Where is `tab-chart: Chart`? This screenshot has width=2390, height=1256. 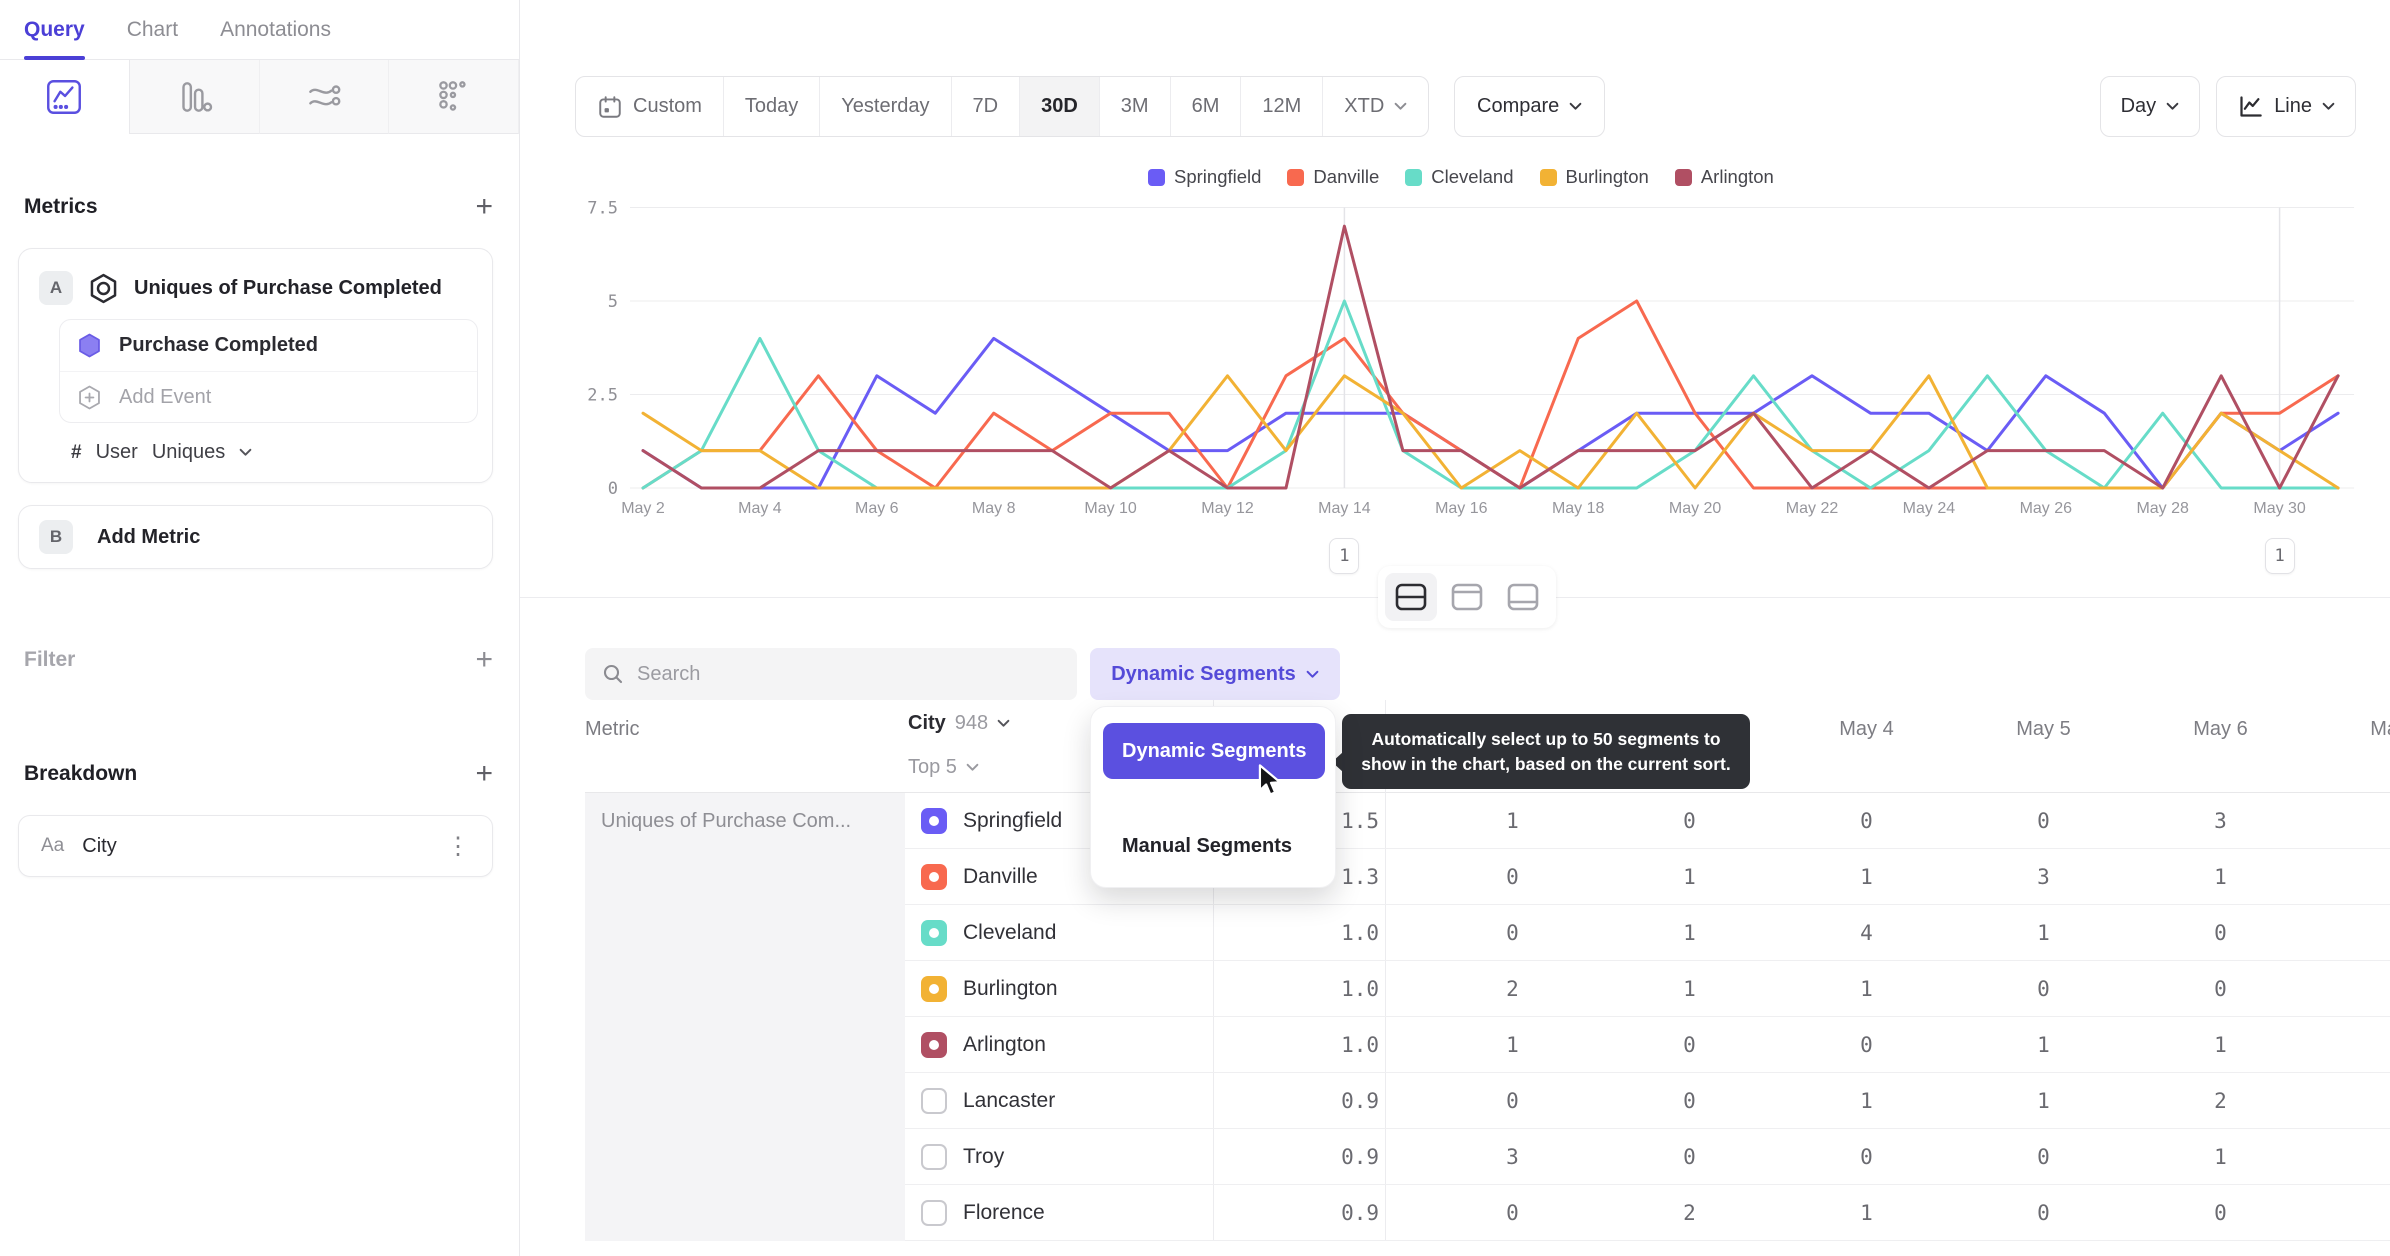 tab-chart: Chart is located at coordinates (152, 30).